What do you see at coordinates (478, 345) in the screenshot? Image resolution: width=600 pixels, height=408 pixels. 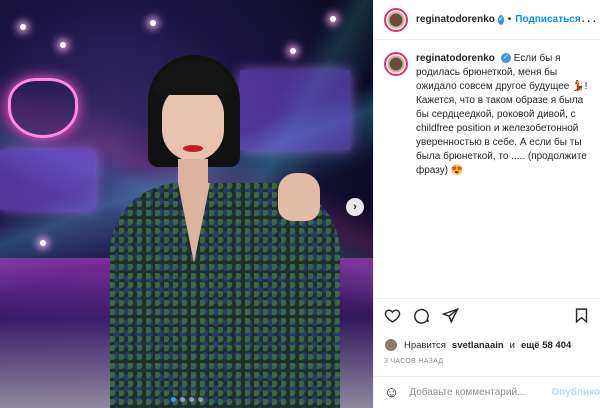 I see `liker-username: svetlanaain` at bounding box center [478, 345].